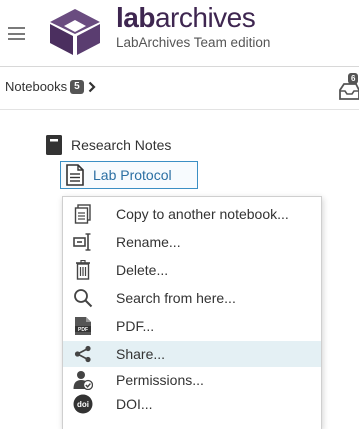 The image size is (359, 429). Describe the element at coordinates (83, 298) in the screenshot. I see `search-icon` at that location.